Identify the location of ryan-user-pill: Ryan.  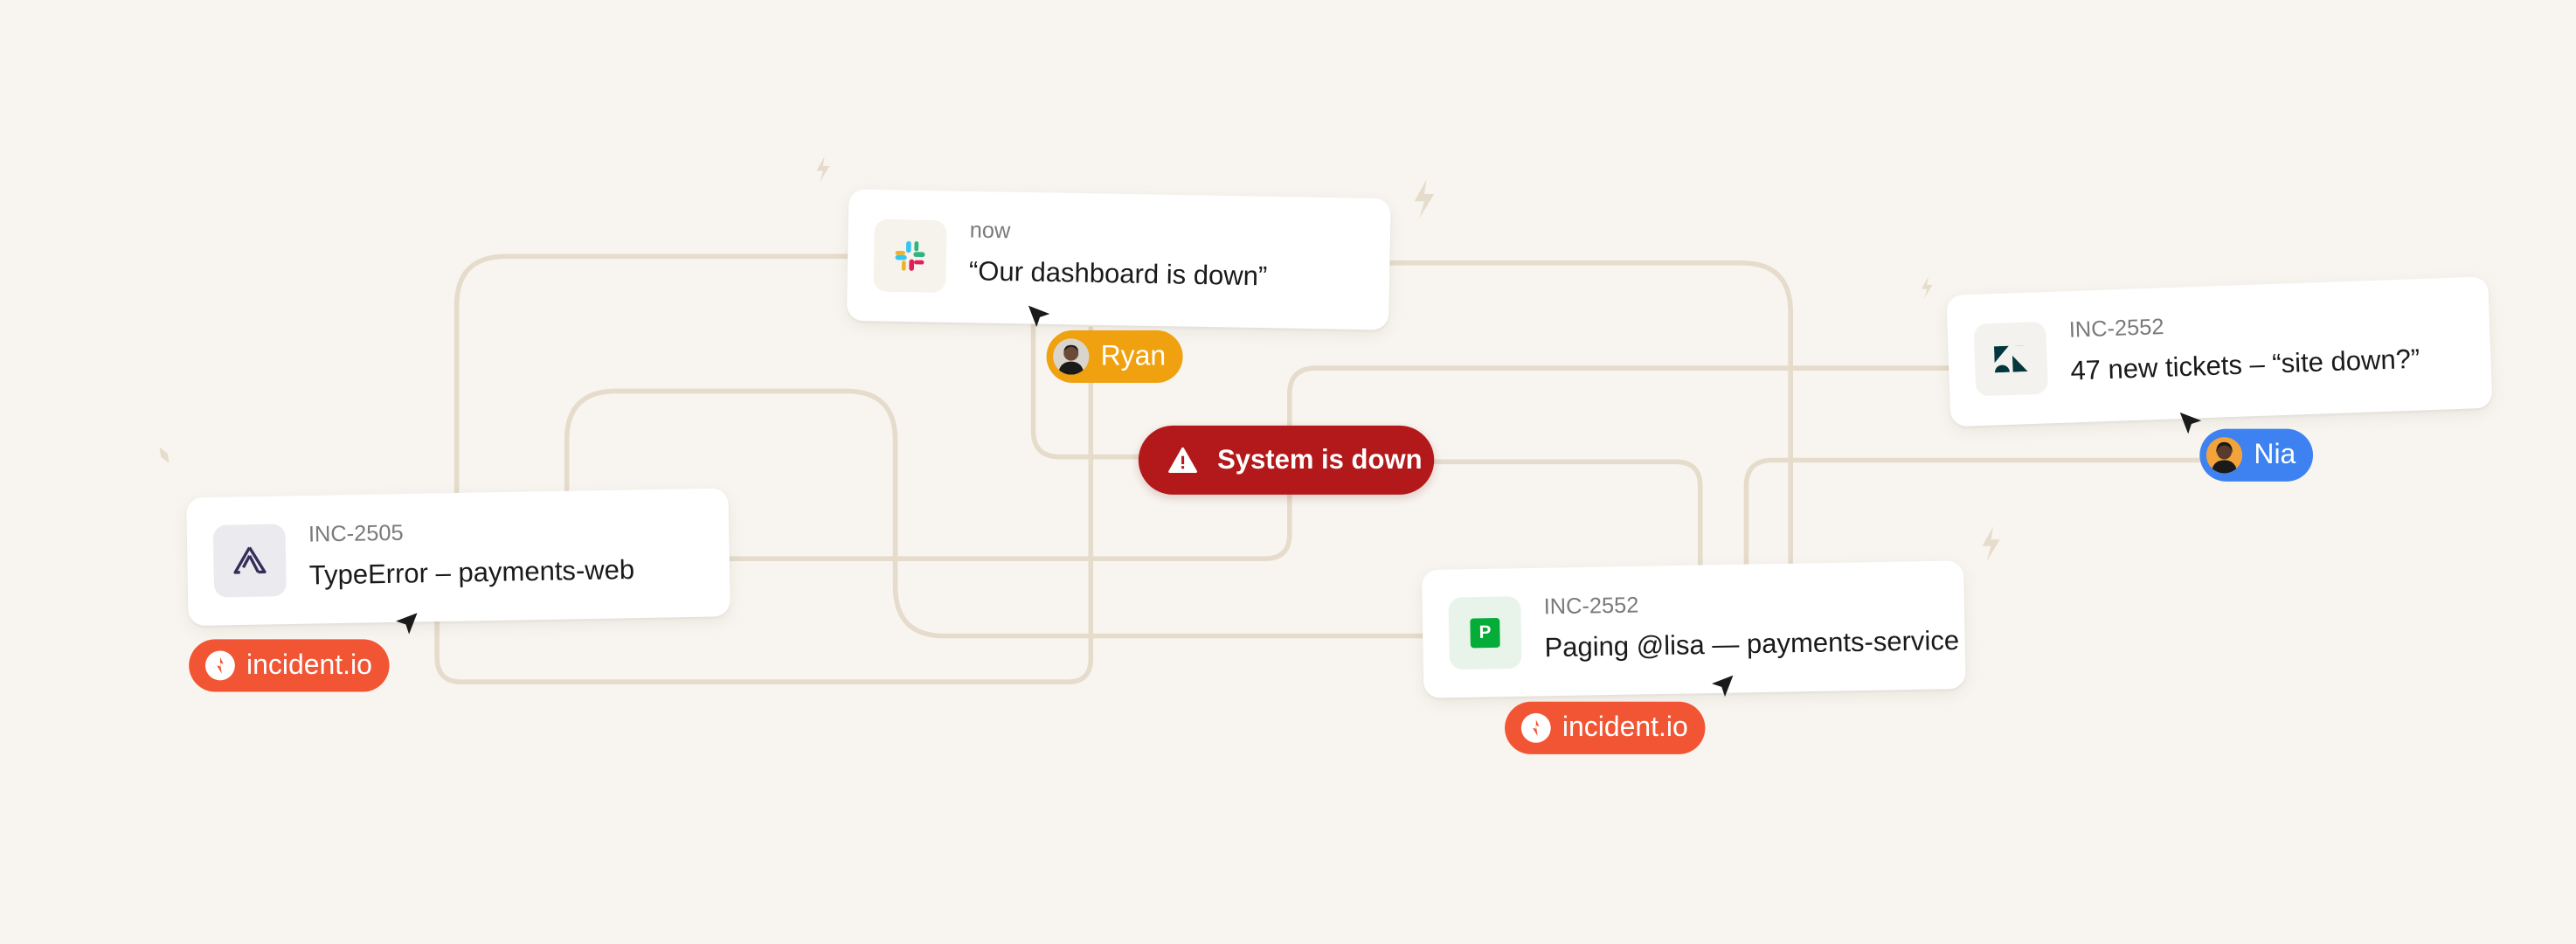
(1114, 357).